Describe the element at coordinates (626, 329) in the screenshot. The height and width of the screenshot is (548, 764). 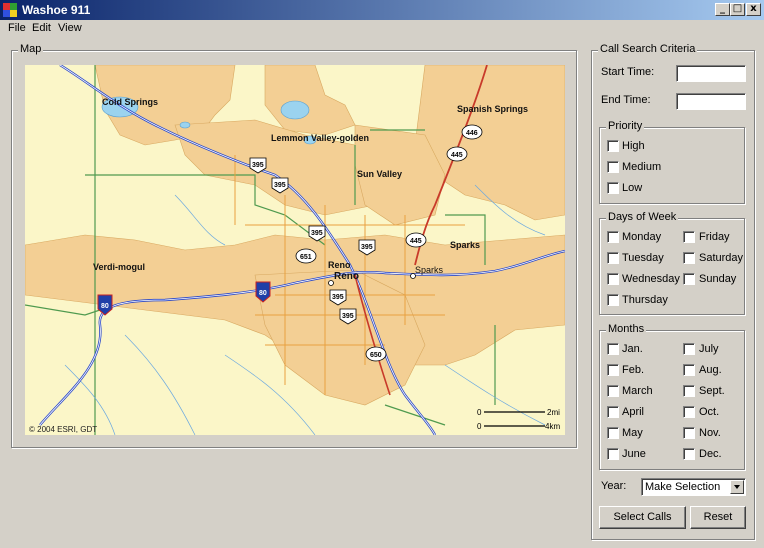
I see `months-label: Months` at that location.